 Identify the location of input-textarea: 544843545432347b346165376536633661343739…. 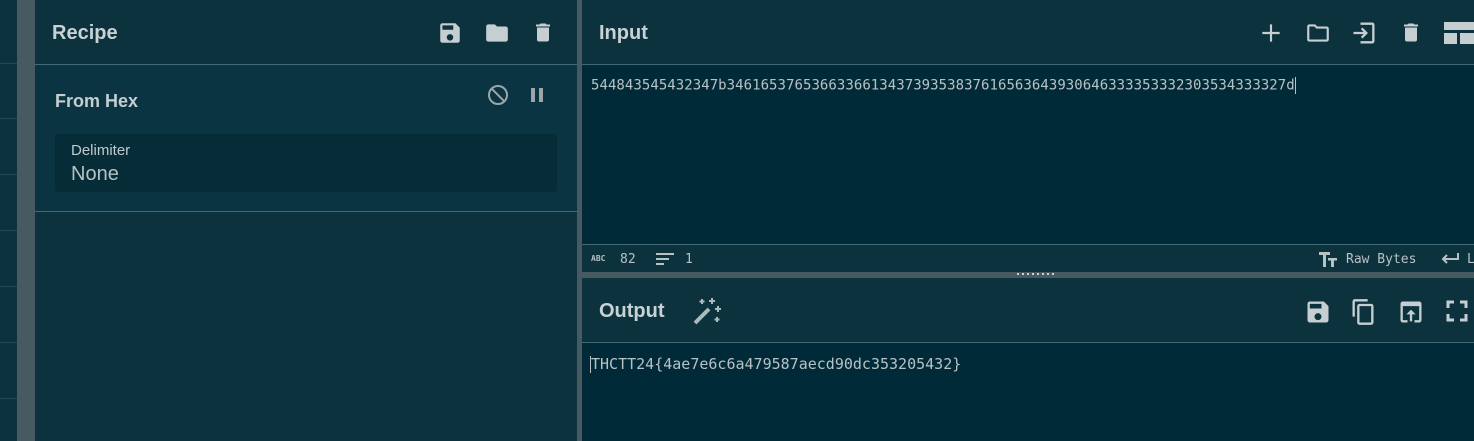
(943, 85).